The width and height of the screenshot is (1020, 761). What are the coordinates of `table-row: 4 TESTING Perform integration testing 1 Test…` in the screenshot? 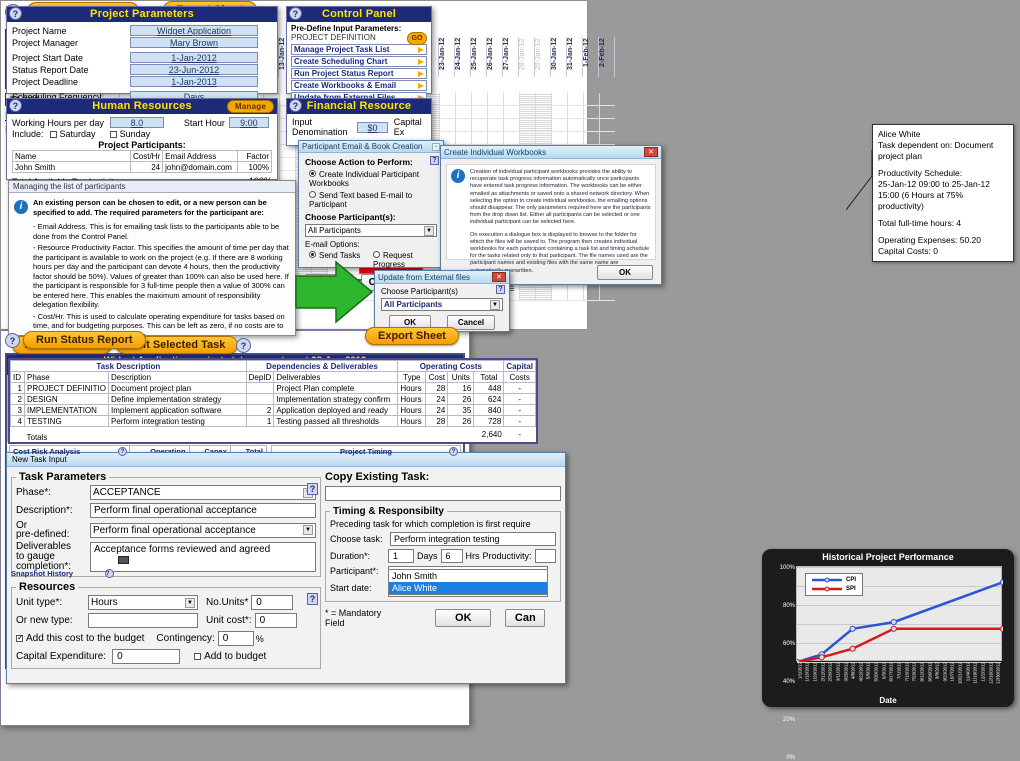 It's located at (273, 421).